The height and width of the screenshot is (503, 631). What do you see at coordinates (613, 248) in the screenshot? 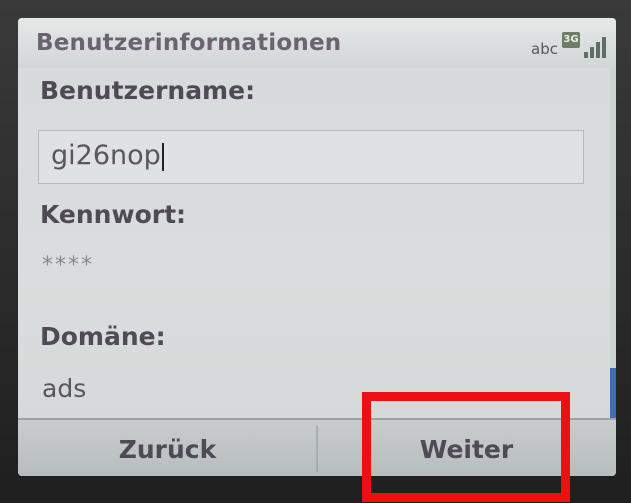
I see `scrollbar` at bounding box center [613, 248].